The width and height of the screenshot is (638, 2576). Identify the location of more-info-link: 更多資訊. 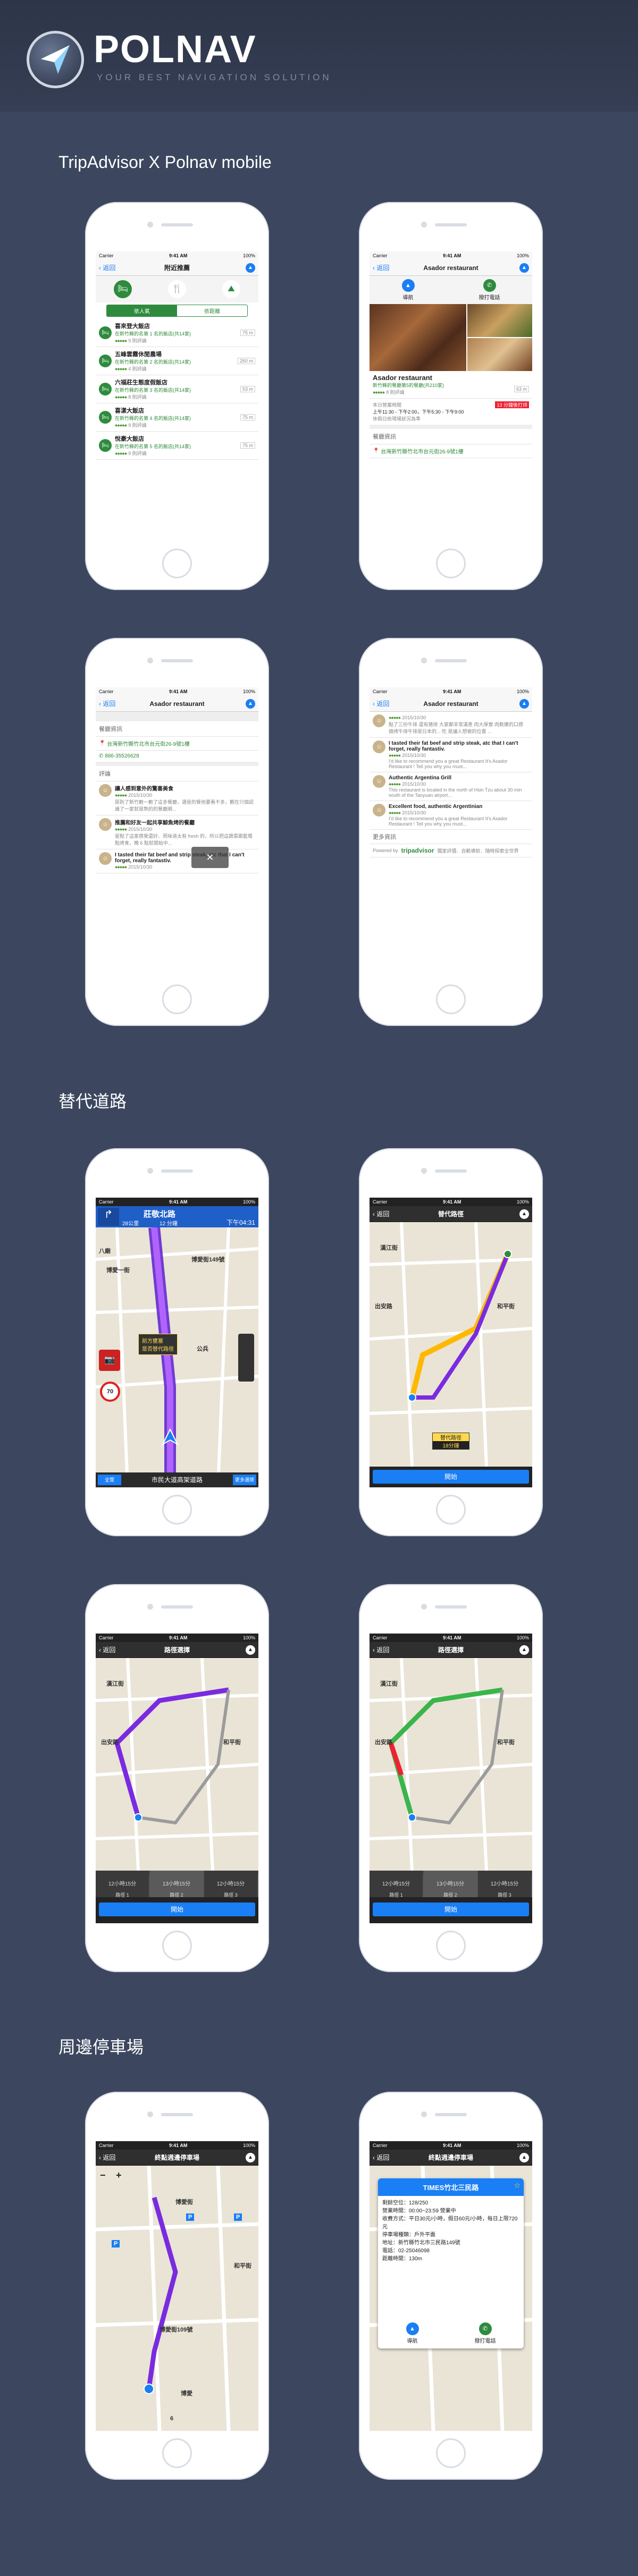
(451, 837).